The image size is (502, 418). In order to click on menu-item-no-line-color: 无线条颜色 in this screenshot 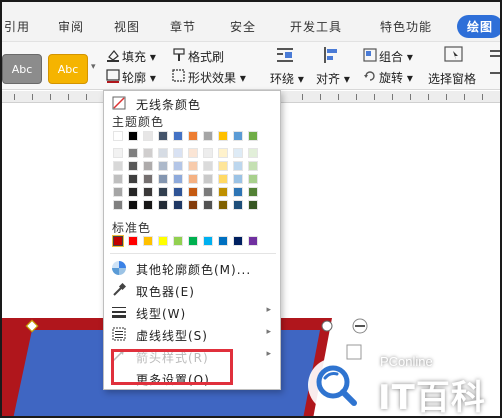, I will do `click(192, 103)`.